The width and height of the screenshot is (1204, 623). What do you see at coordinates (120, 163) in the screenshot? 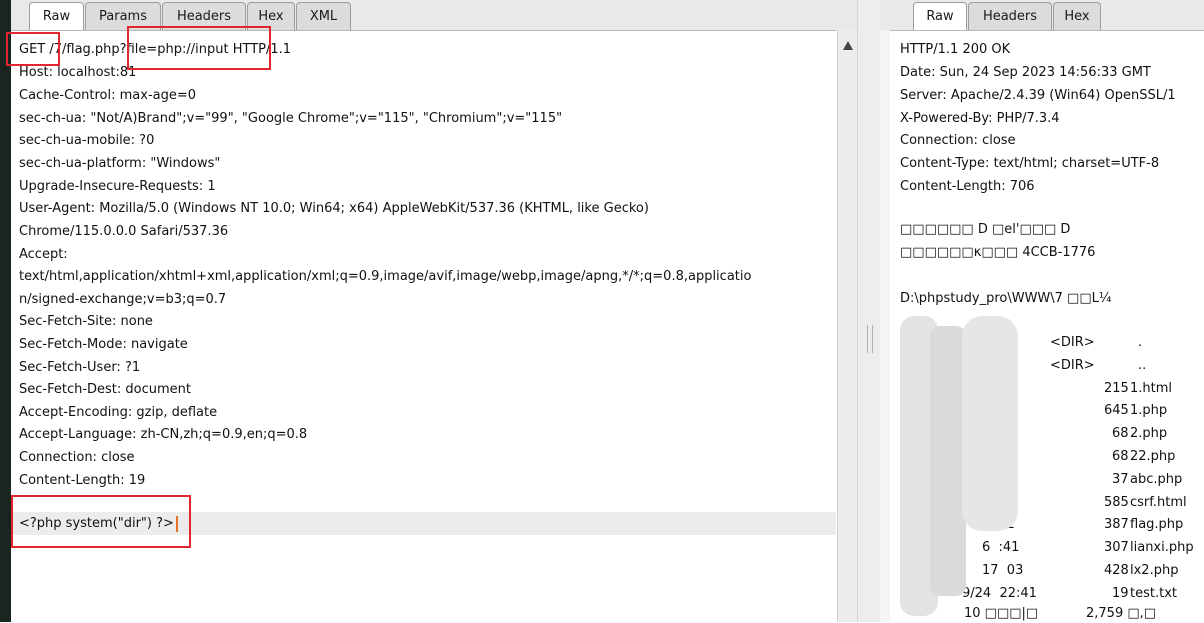
I see `header-sec-ch-ua-platform: sec-ch-ua-platform: "Windows"` at bounding box center [120, 163].